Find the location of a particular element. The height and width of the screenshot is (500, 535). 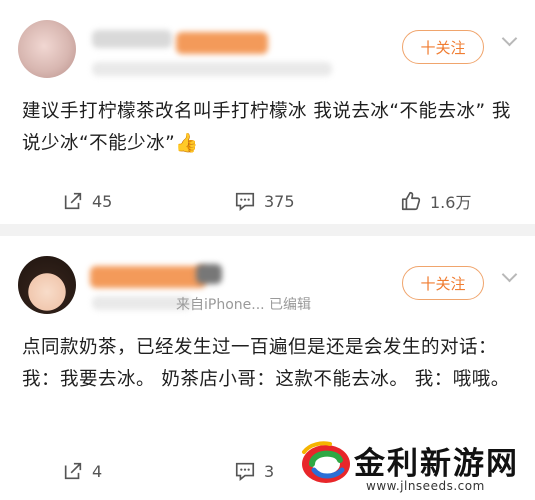

repost-button: 4 is located at coordinates (82, 471).